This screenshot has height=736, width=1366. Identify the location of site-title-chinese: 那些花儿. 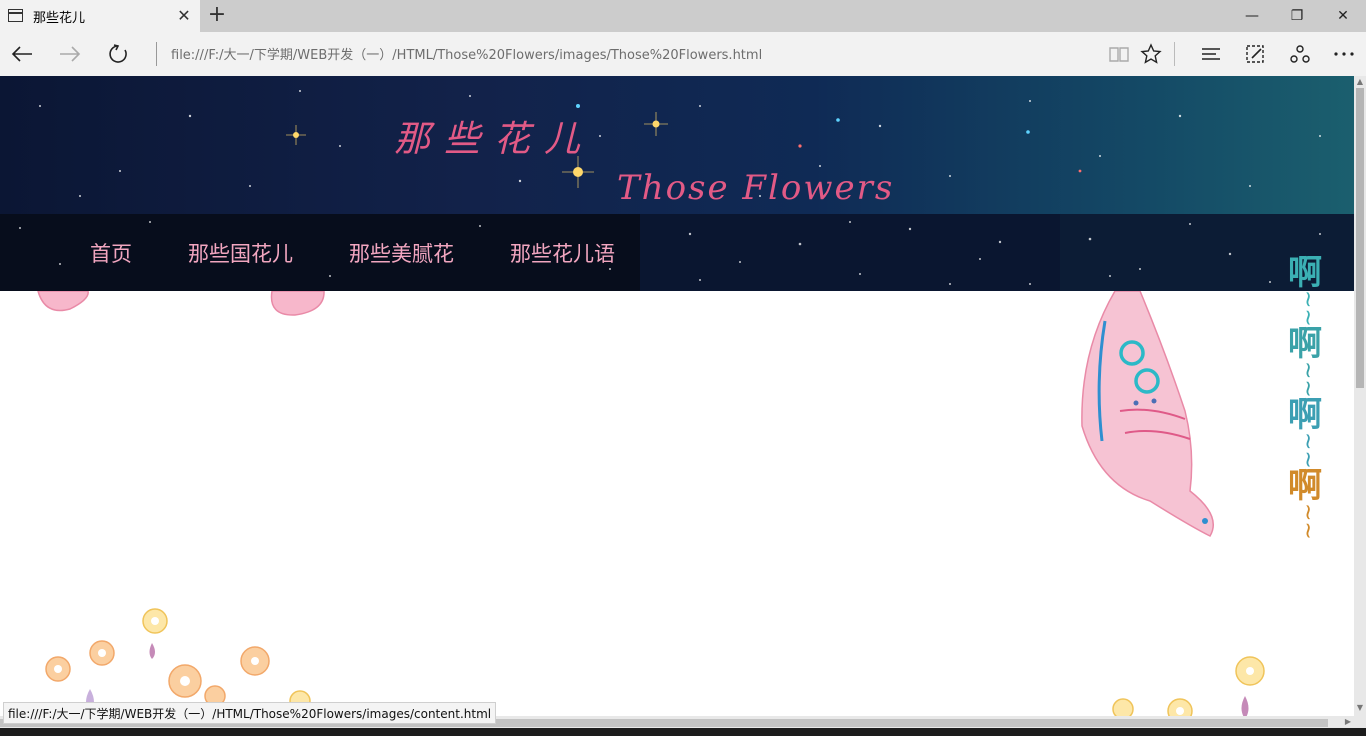
(494, 139).